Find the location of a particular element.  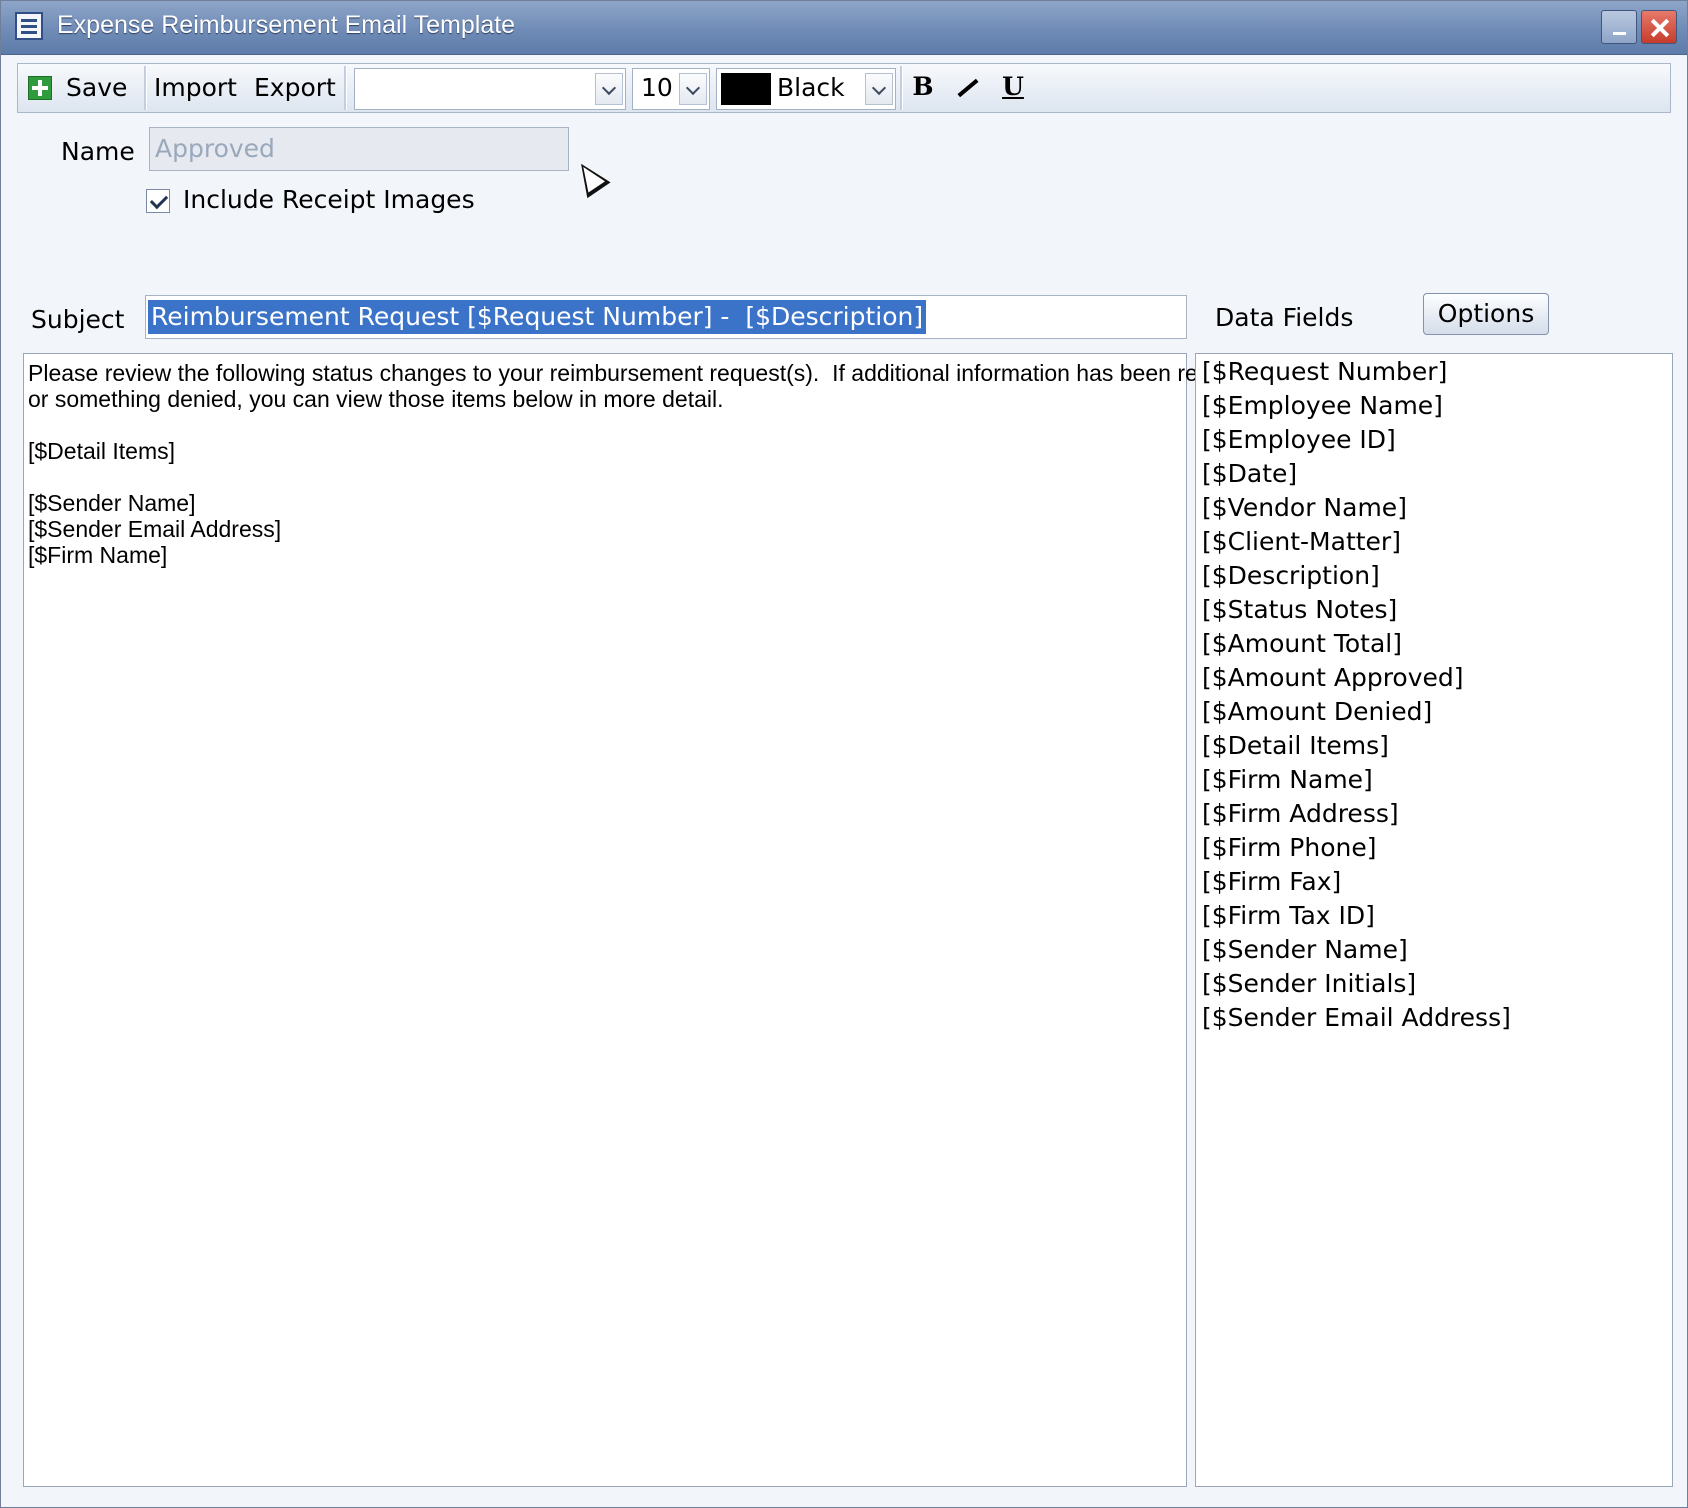

font-family-select is located at coordinates (490, 89).